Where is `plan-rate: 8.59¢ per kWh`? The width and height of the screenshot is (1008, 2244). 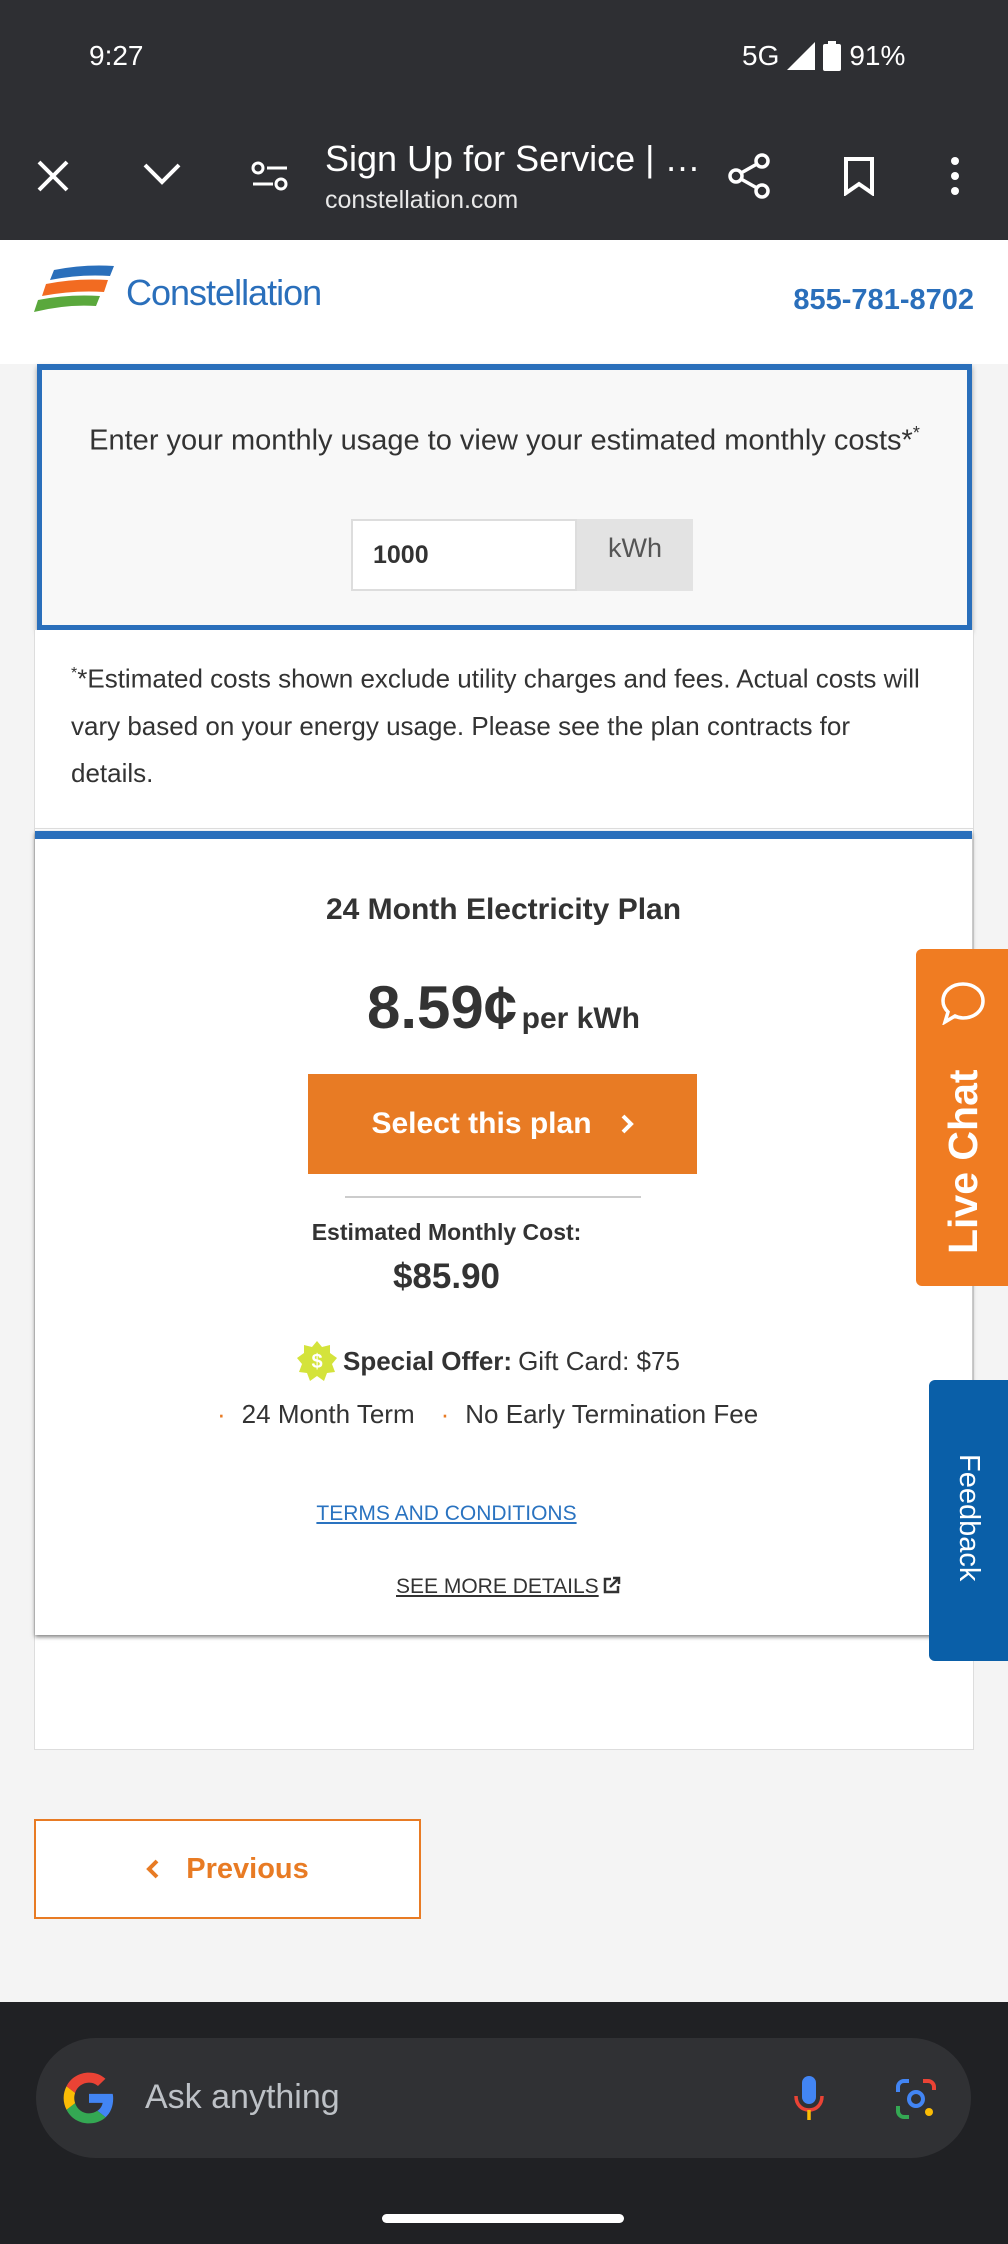
plan-rate: 8.59¢ per kWh is located at coordinates (503, 1007).